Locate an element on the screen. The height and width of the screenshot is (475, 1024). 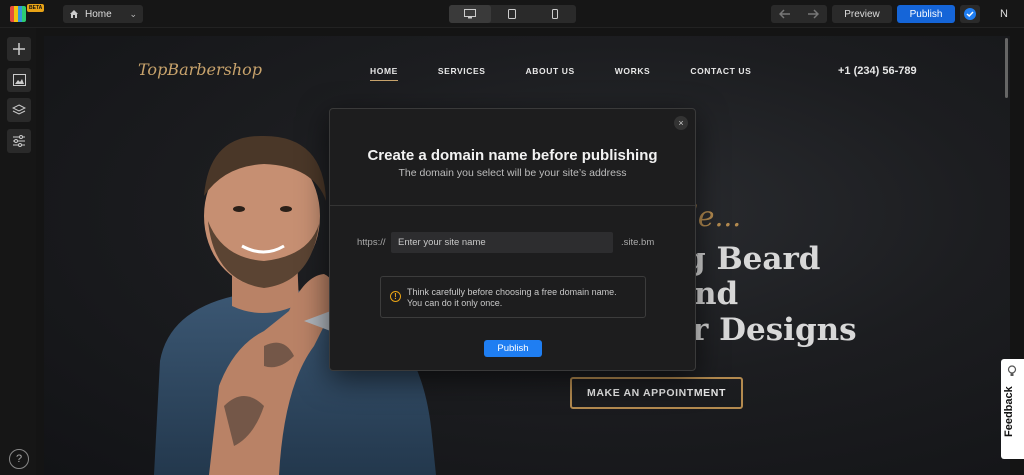
publish-status-button is located at coordinates (970, 14).